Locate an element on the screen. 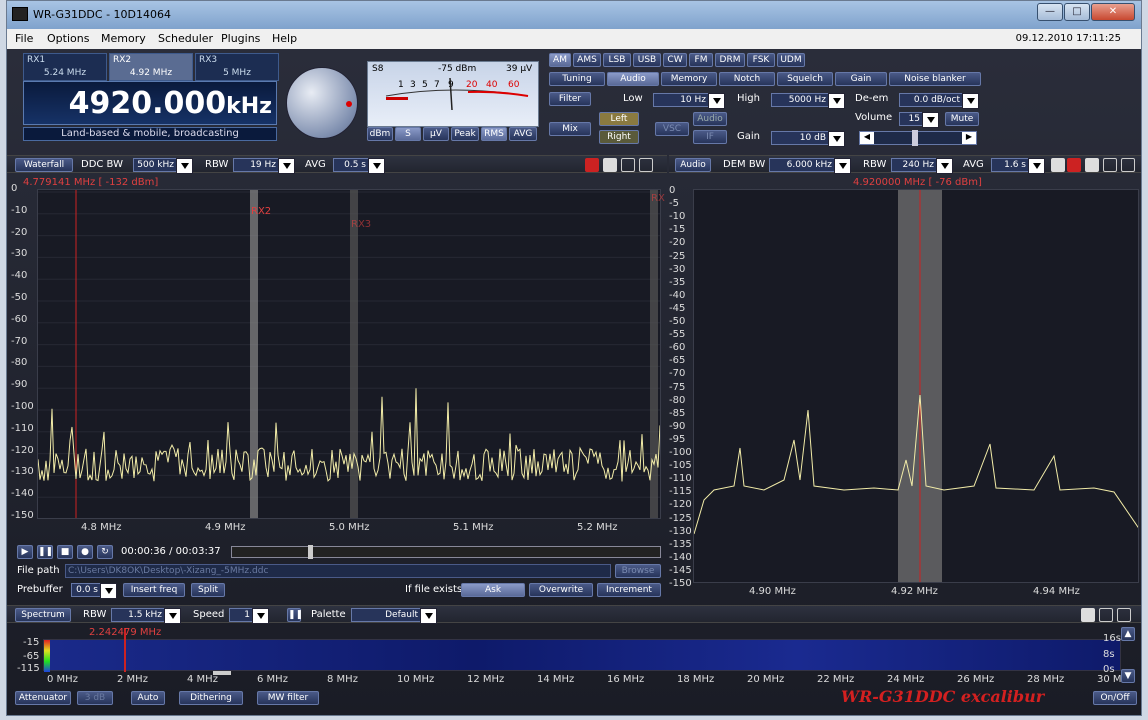 This screenshot has height=720, width=1148. ask-button: Ask is located at coordinates (493, 590).